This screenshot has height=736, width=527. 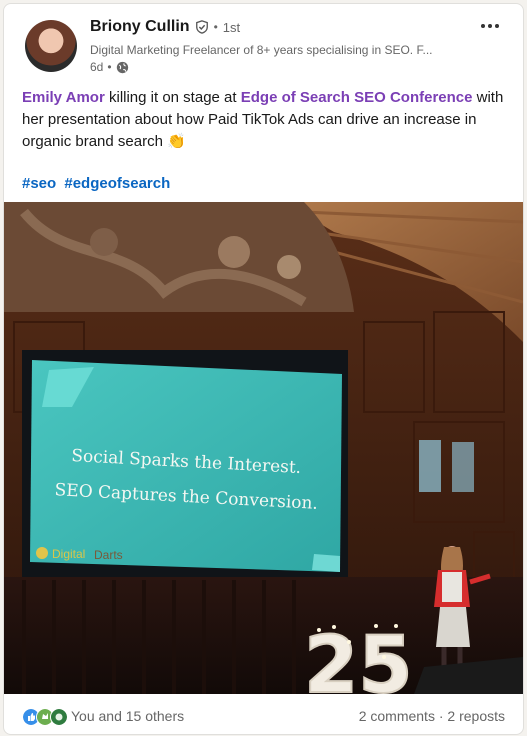 I want to click on author-line: Briony Cullin • 1st, so click(x=165, y=27).